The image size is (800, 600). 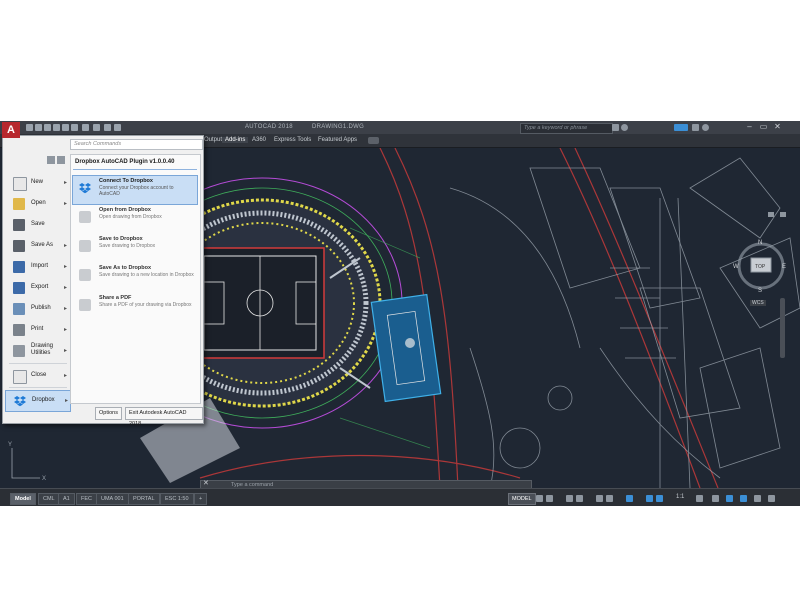 I want to click on help-icon, so click(x=705, y=127).